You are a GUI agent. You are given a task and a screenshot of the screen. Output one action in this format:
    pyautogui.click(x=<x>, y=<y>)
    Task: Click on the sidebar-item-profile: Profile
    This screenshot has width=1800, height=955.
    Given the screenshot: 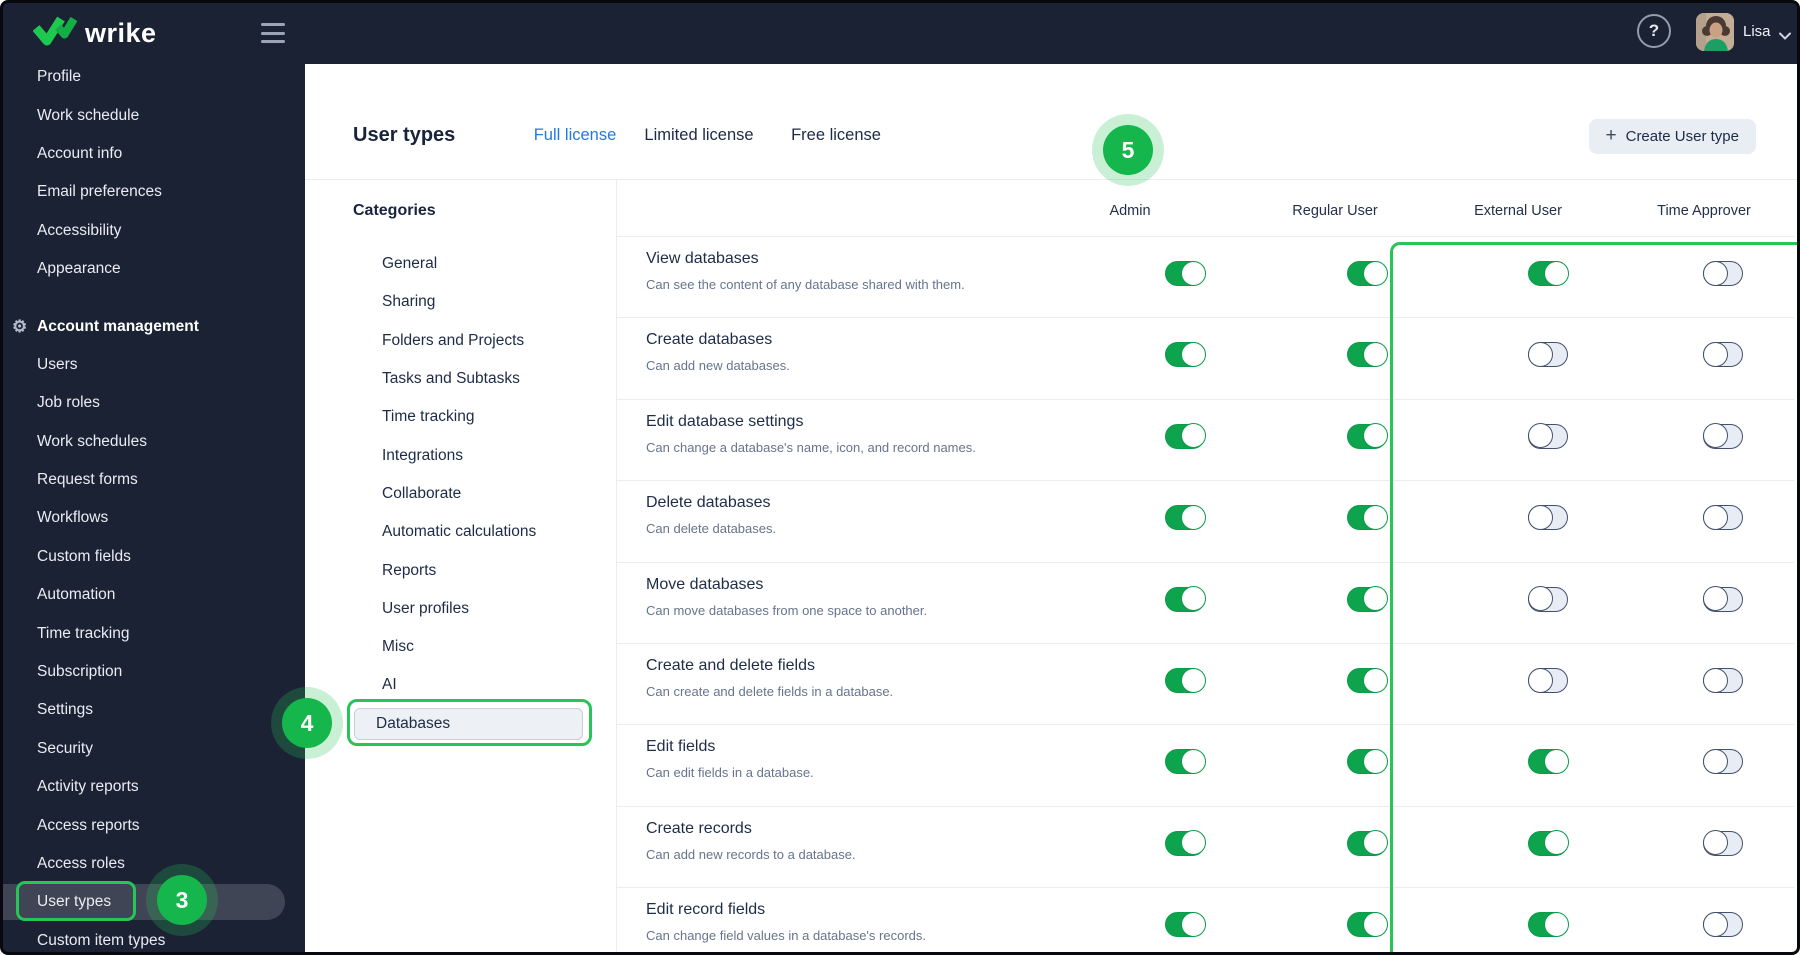 What is the action you would take?
    pyautogui.click(x=154, y=77)
    